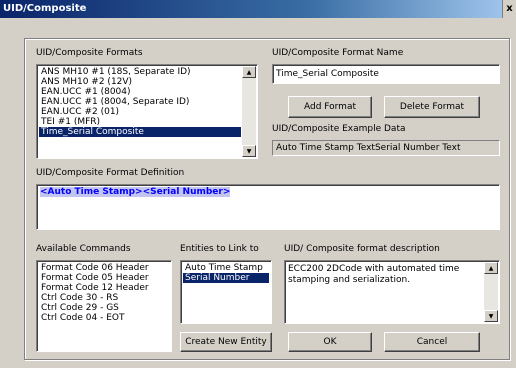 This screenshot has height=368, width=516. What do you see at coordinates (140, 72) in the screenshot?
I see `format-list-item: ANS MH10 #1 (18S, Separate ID)` at bounding box center [140, 72].